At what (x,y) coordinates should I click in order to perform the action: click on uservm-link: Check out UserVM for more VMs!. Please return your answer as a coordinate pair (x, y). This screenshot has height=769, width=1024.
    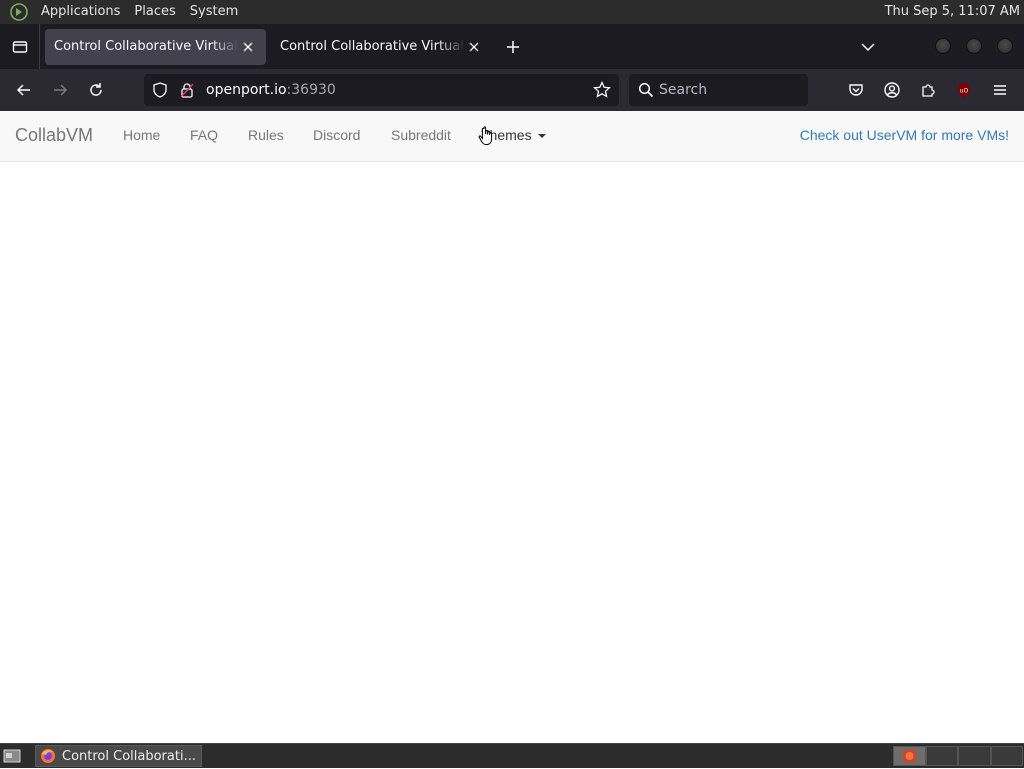
    Looking at the image, I should click on (904, 135).